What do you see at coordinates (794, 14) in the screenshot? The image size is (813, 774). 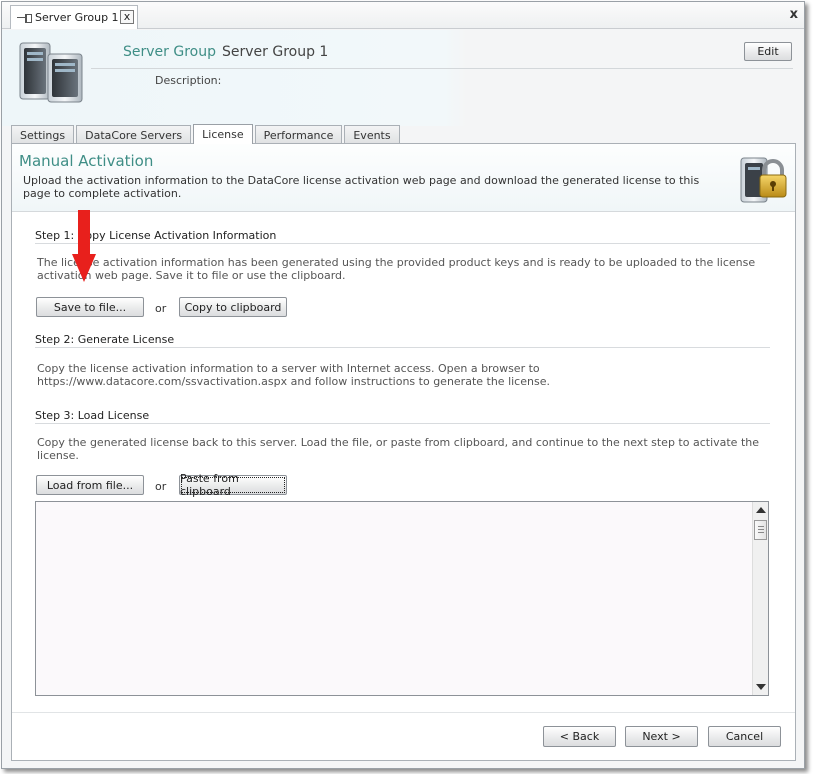 I see `window-close-icon: x` at bounding box center [794, 14].